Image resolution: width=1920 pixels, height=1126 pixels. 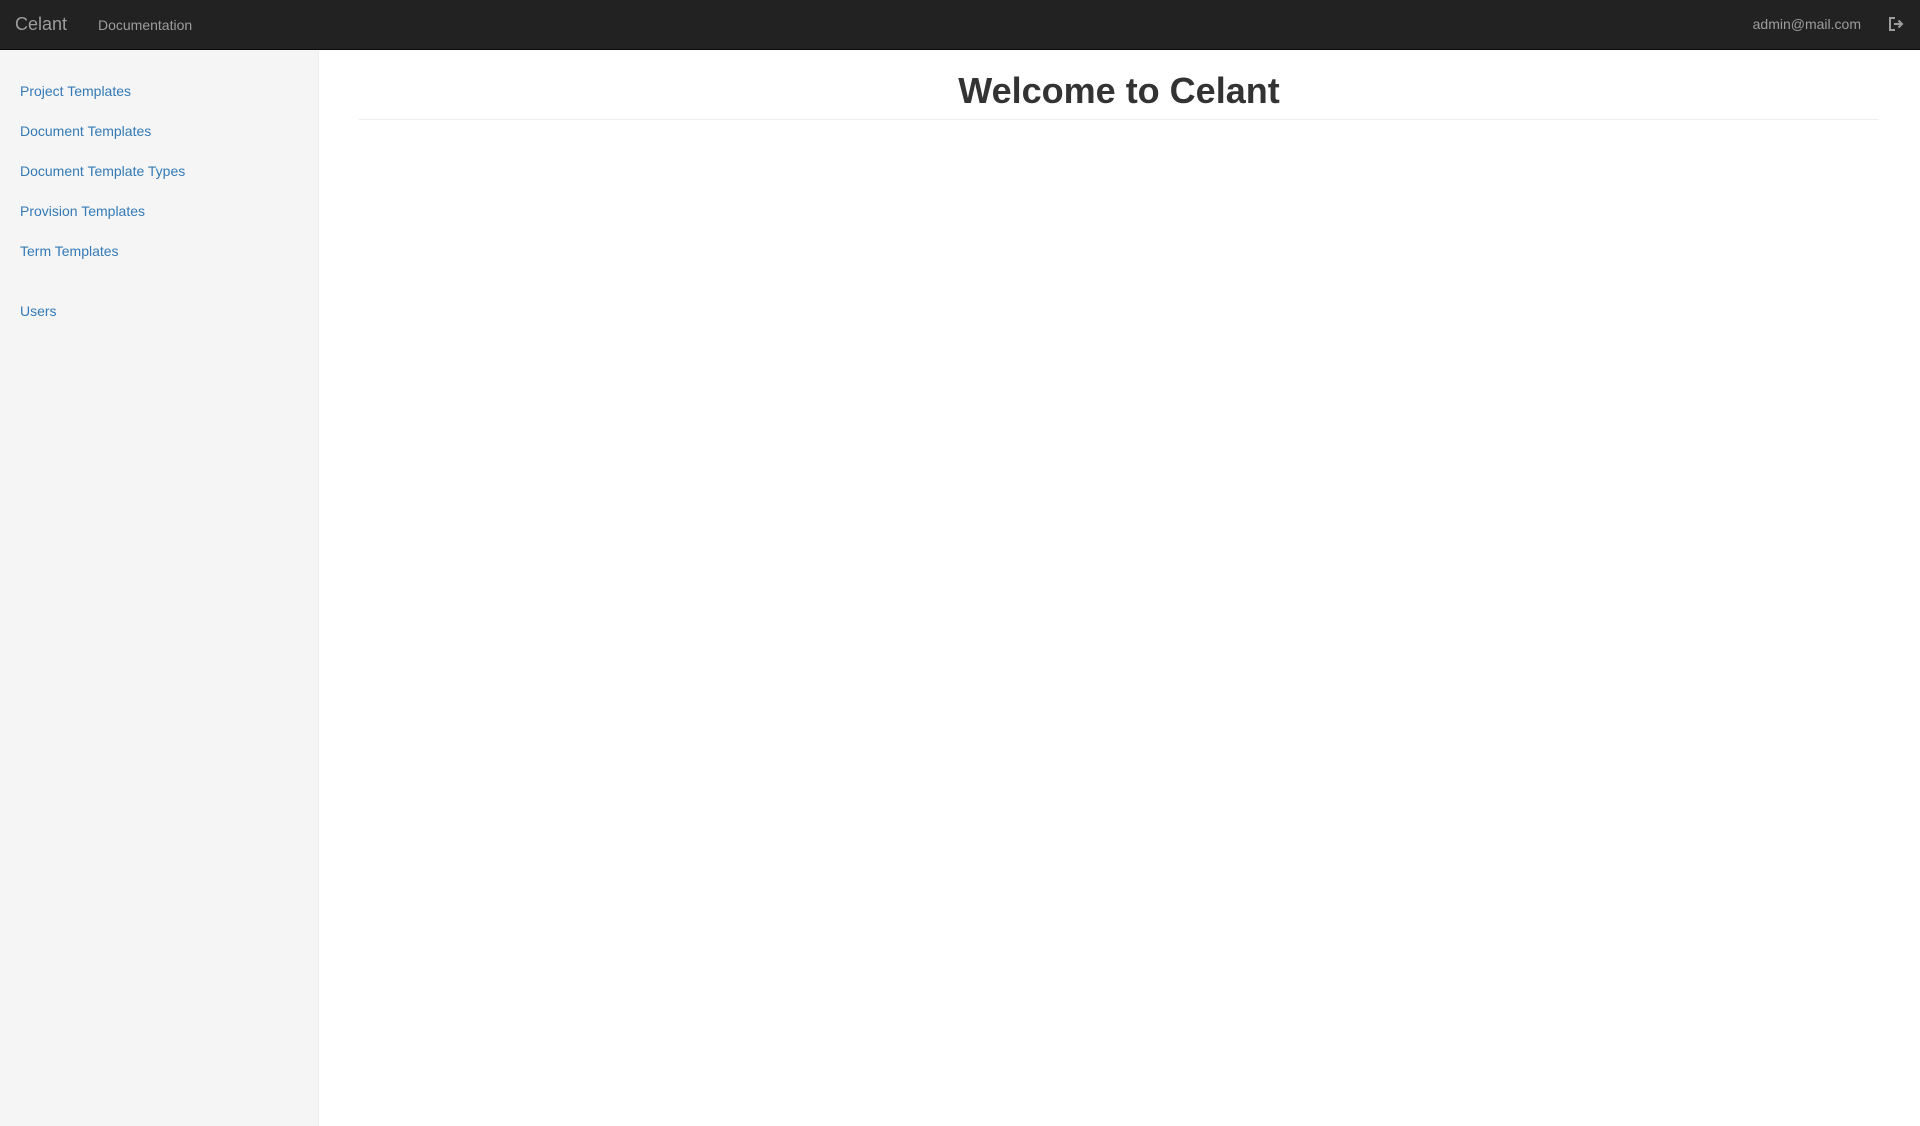 I want to click on top-navbar: Celant Documentation admin@mail.com, so click(x=960, y=25).